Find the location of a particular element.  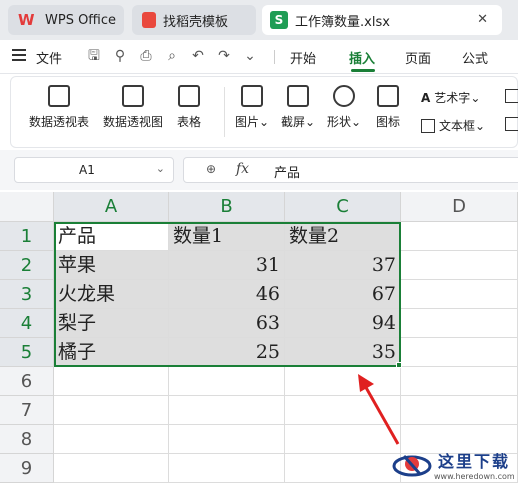

print-preview-icon: ⌕ is located at coordinates (172, 56).